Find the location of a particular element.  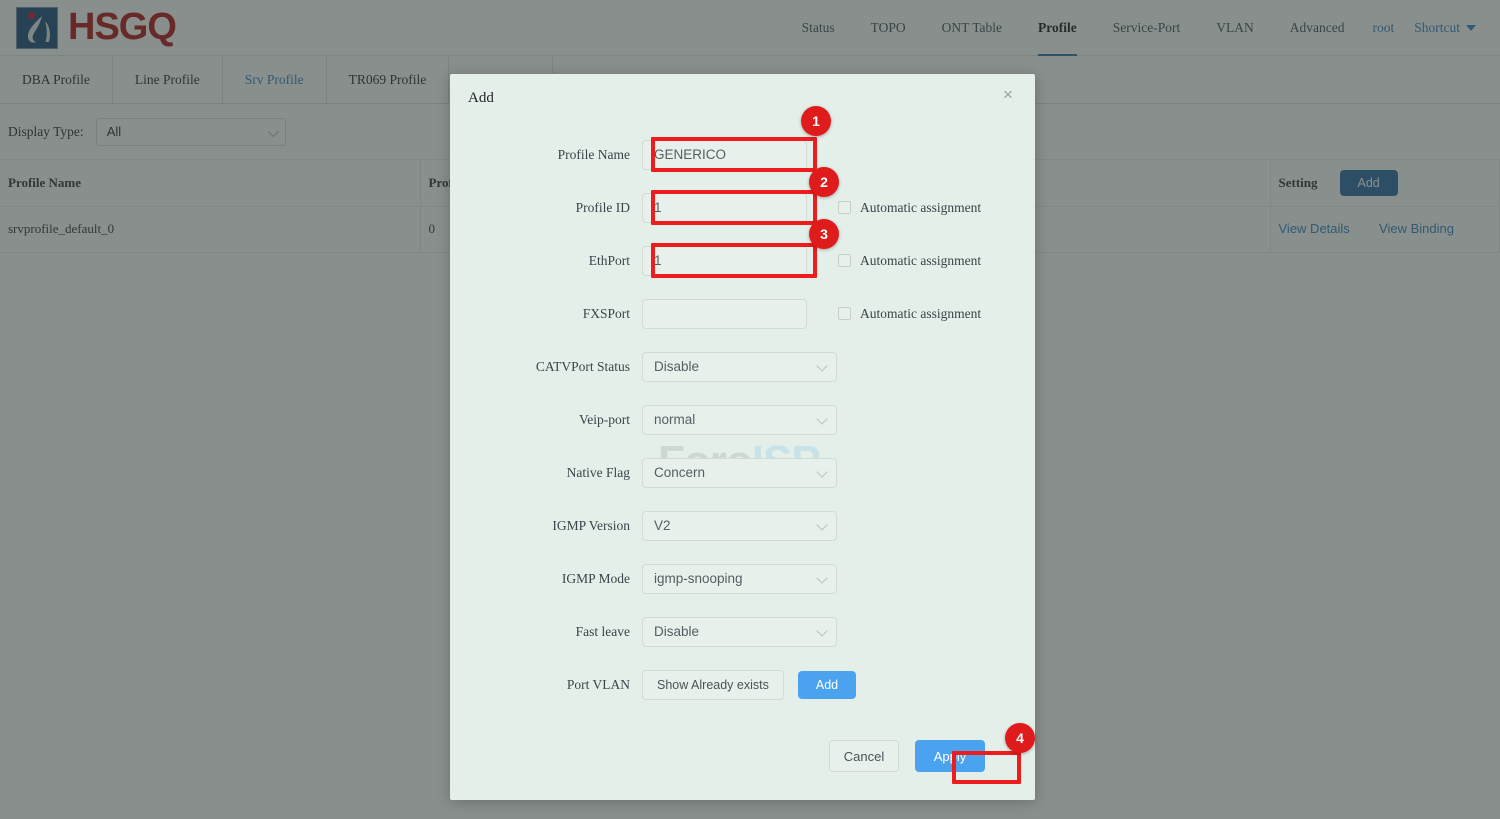

label-catvport-status: CATVPort Status is located at coordinates (582, 366).